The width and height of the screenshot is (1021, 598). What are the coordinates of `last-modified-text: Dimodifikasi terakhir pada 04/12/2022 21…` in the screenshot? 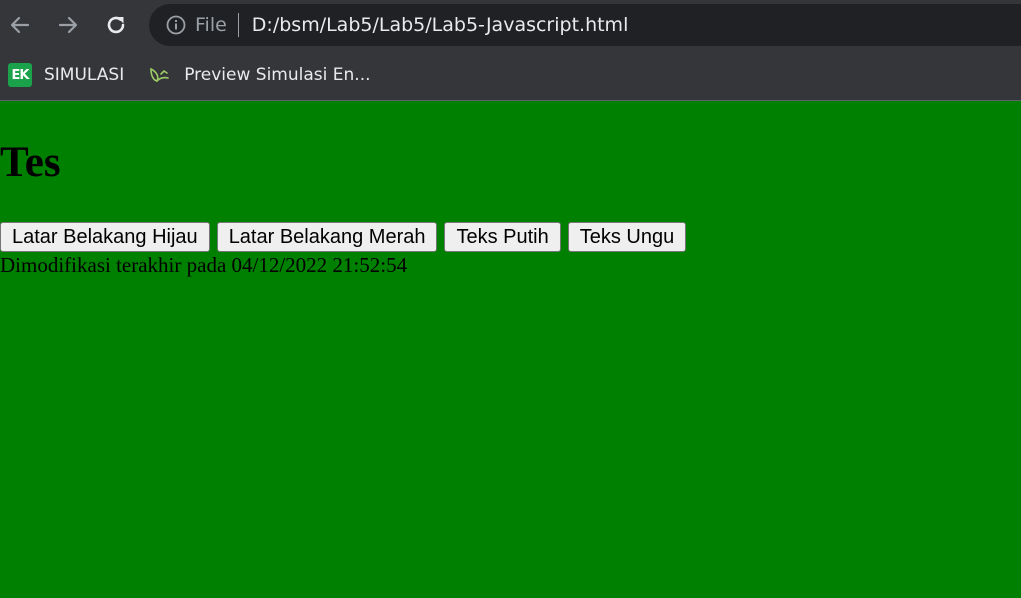 It's located at (204, 265).